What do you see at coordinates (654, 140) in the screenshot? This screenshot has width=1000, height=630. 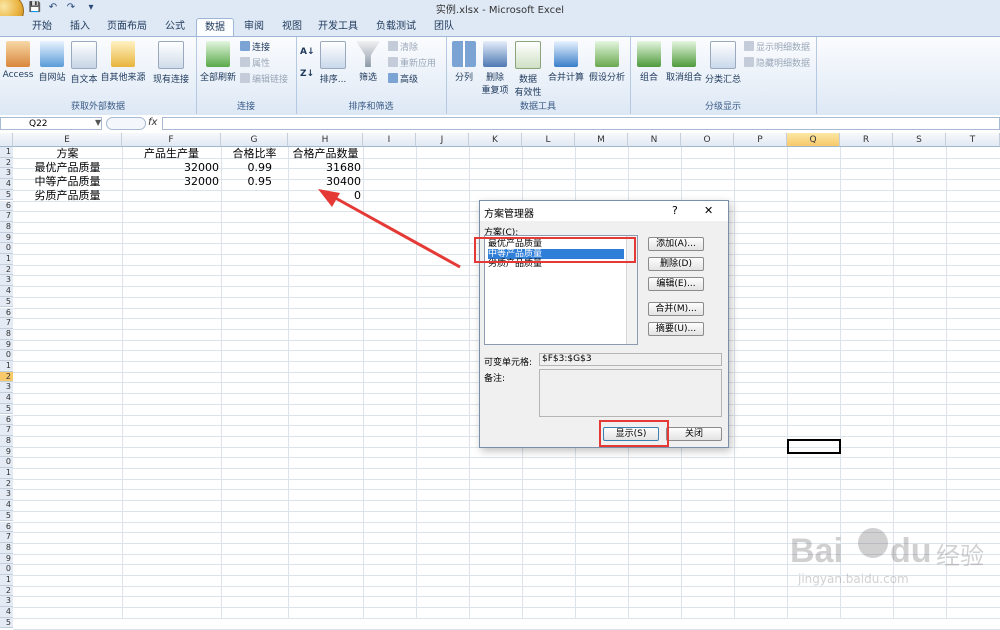 I see `column-header: N` at bounding box center [654, 140].